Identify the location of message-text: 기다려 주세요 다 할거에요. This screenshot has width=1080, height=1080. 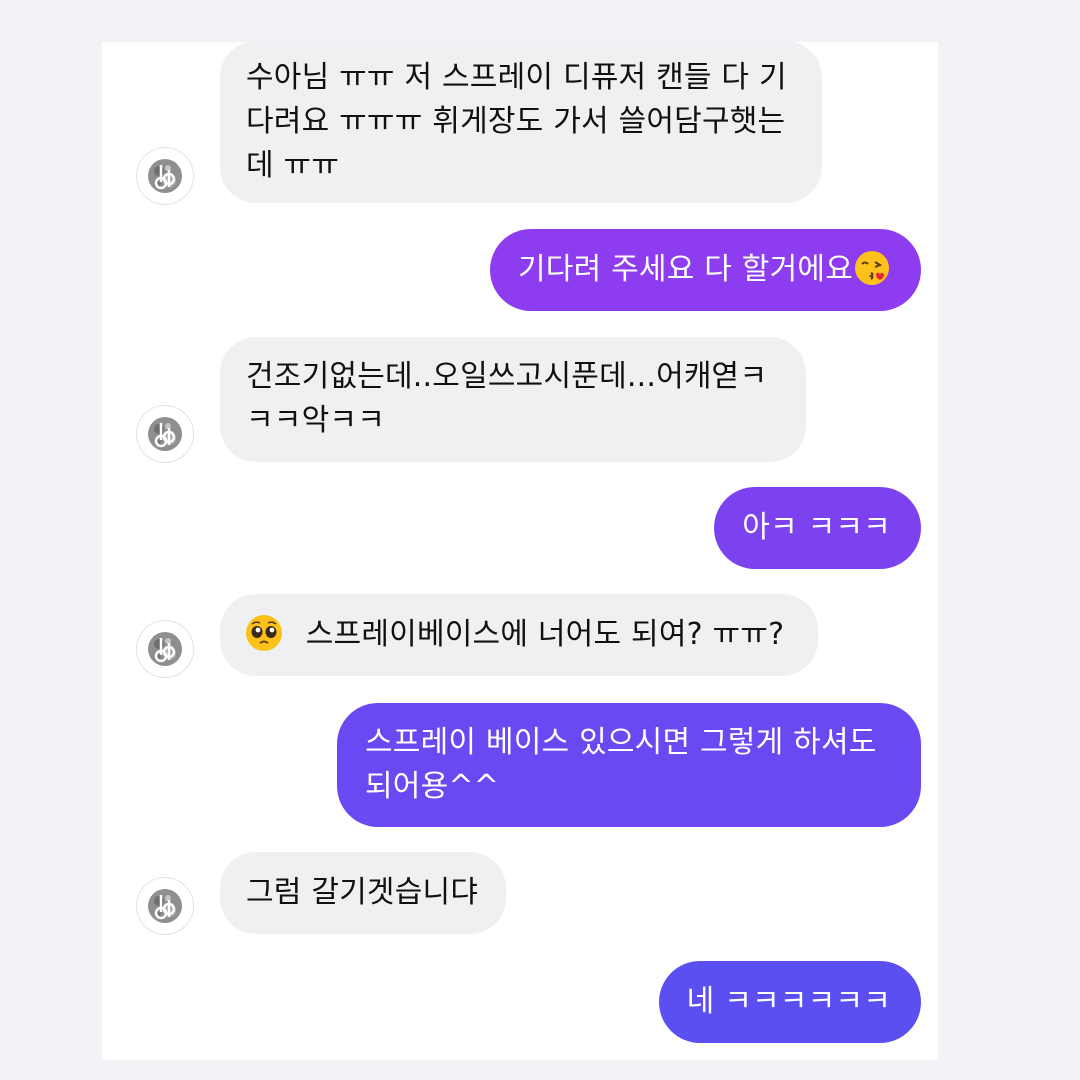
(685, 269).